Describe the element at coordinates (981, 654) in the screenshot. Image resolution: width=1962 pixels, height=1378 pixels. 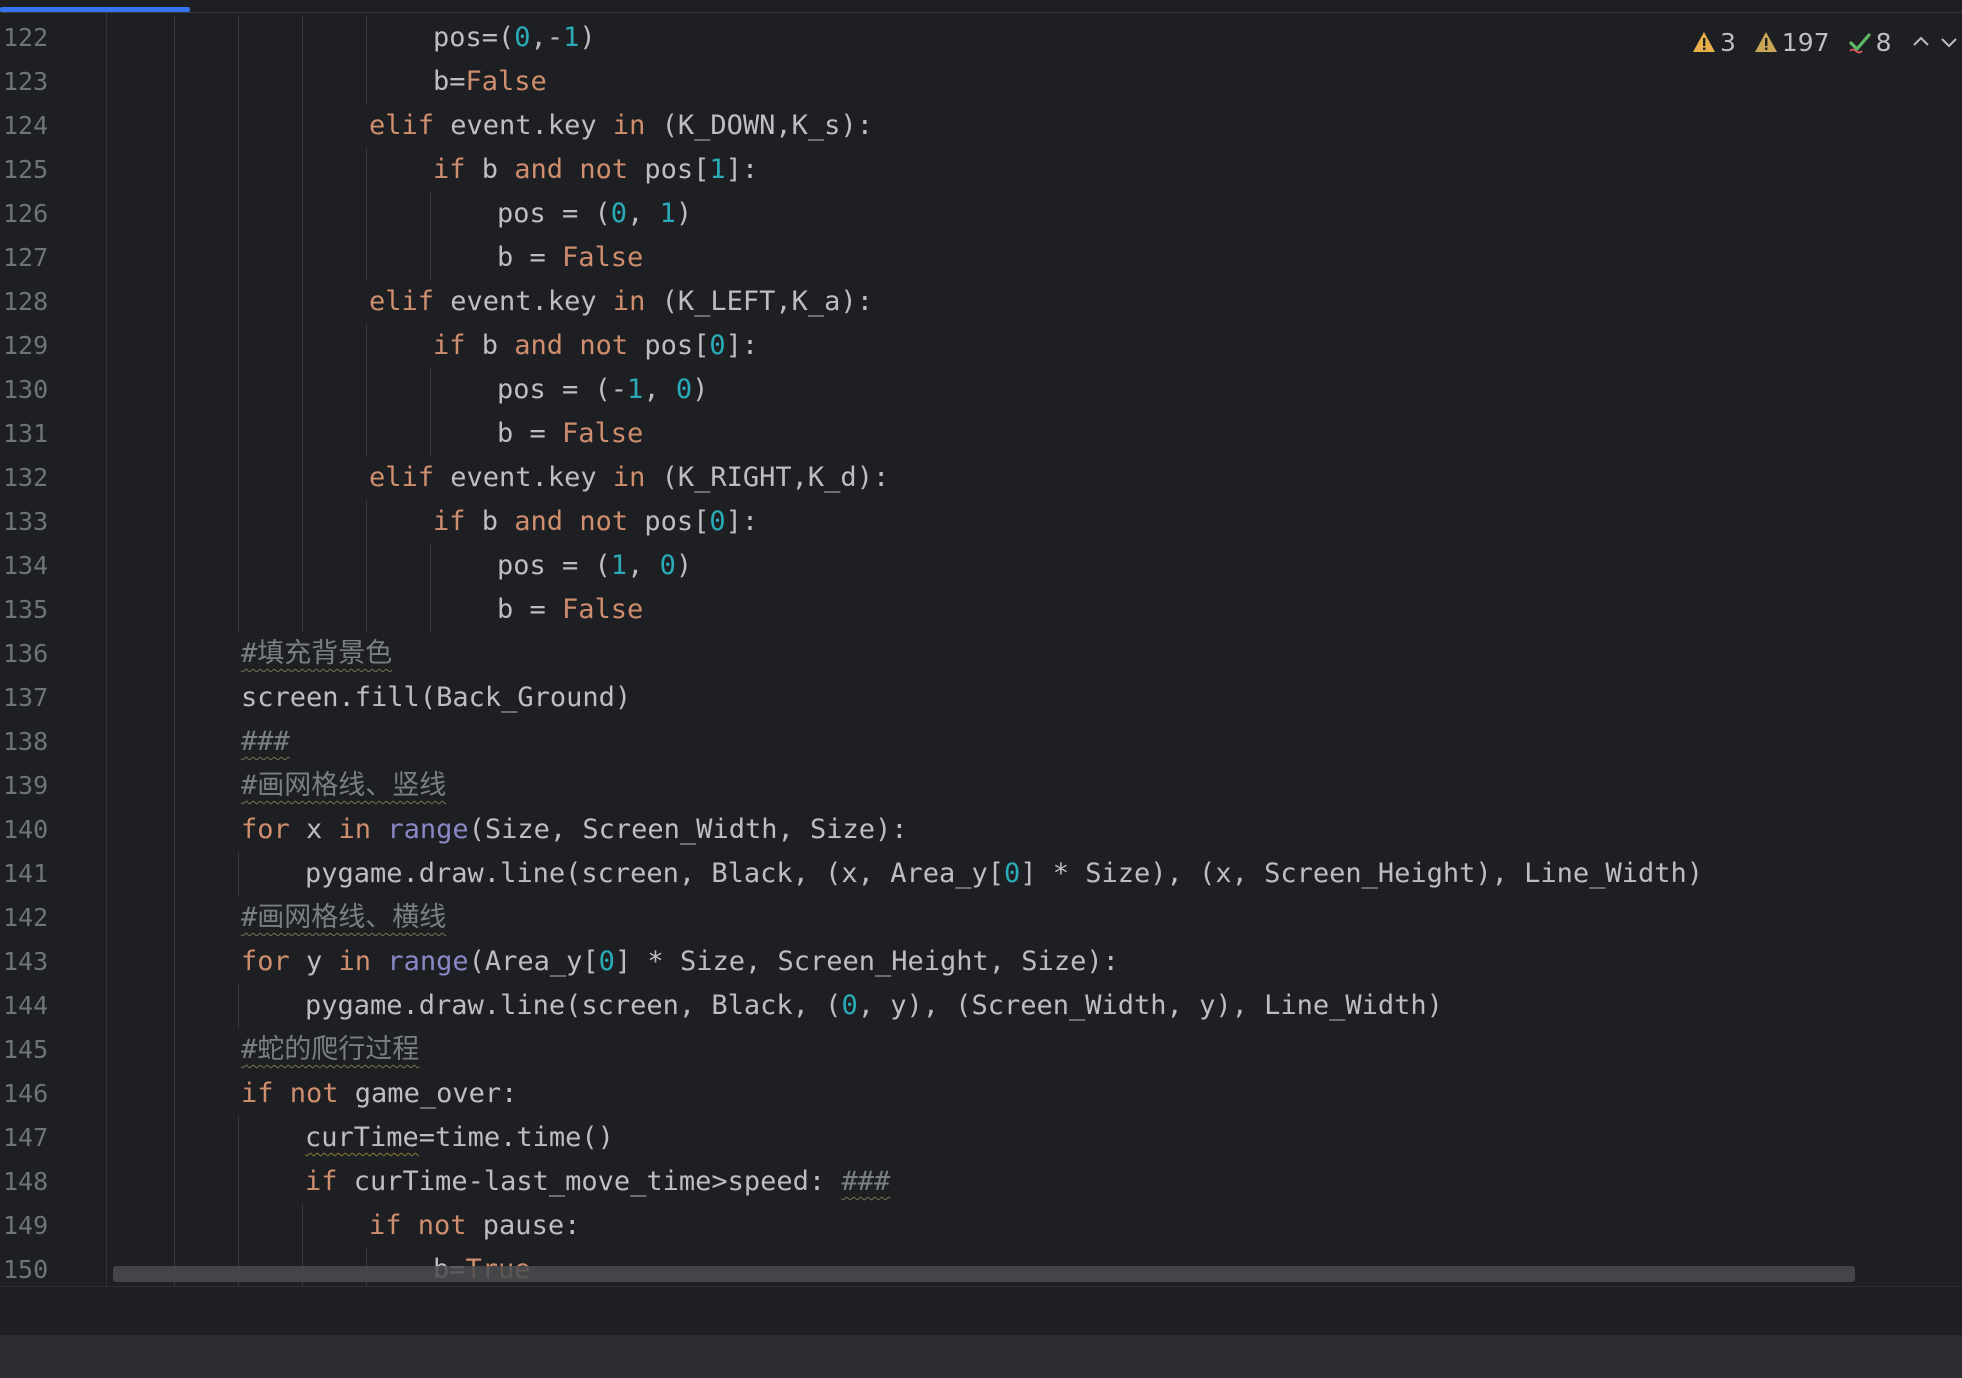
I see `code-line: 136 #填充背景色` at that location.